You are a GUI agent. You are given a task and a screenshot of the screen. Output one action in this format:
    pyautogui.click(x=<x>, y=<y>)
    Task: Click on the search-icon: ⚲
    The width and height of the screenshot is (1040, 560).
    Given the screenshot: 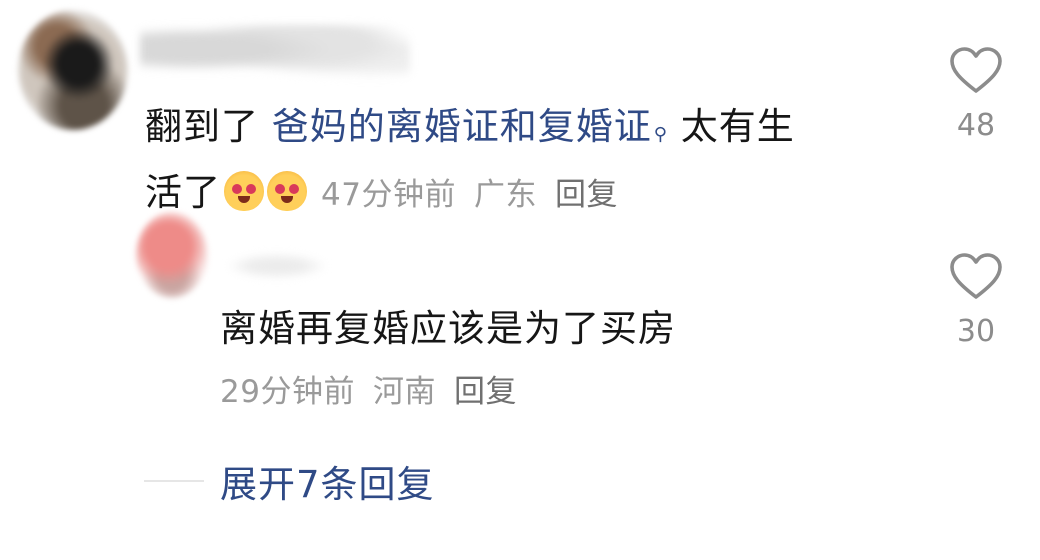 What is the action you would take?
    pyautogui.click(x=661, y=135)
    